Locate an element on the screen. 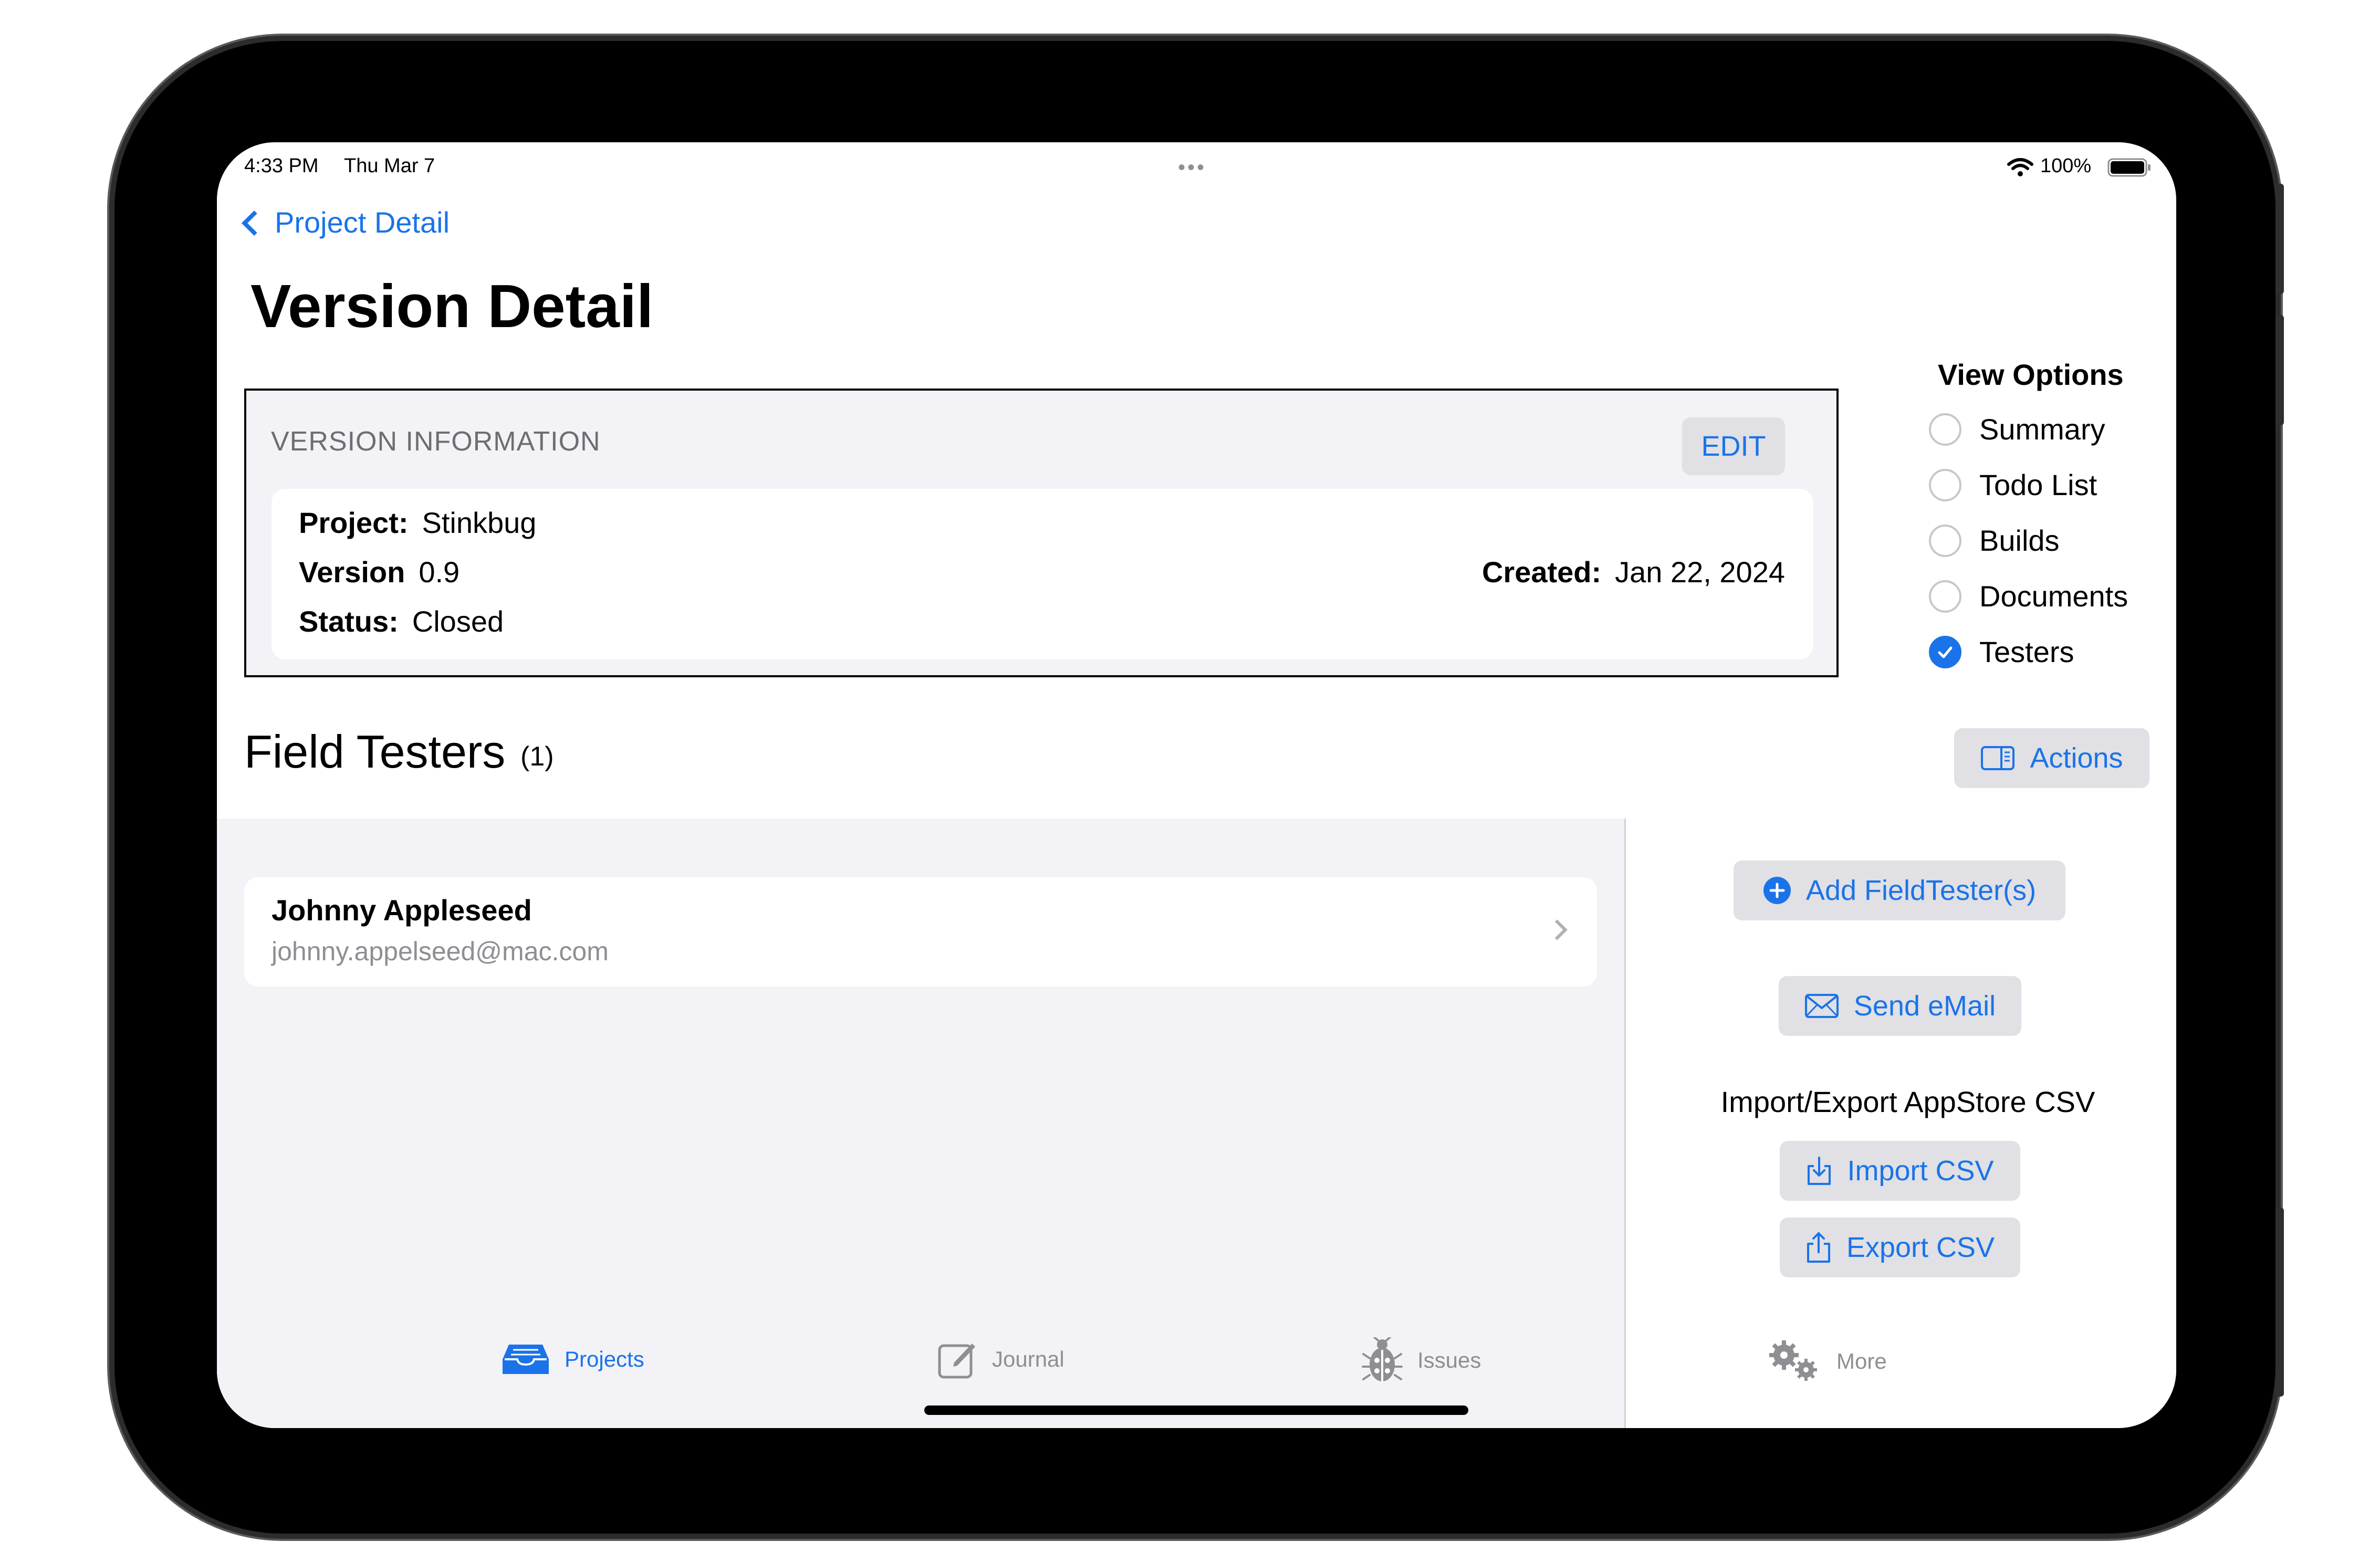 The height and width of the screenshot is (1563, 2380). view-option-label: Documents is located at coordinates (2053, 596).